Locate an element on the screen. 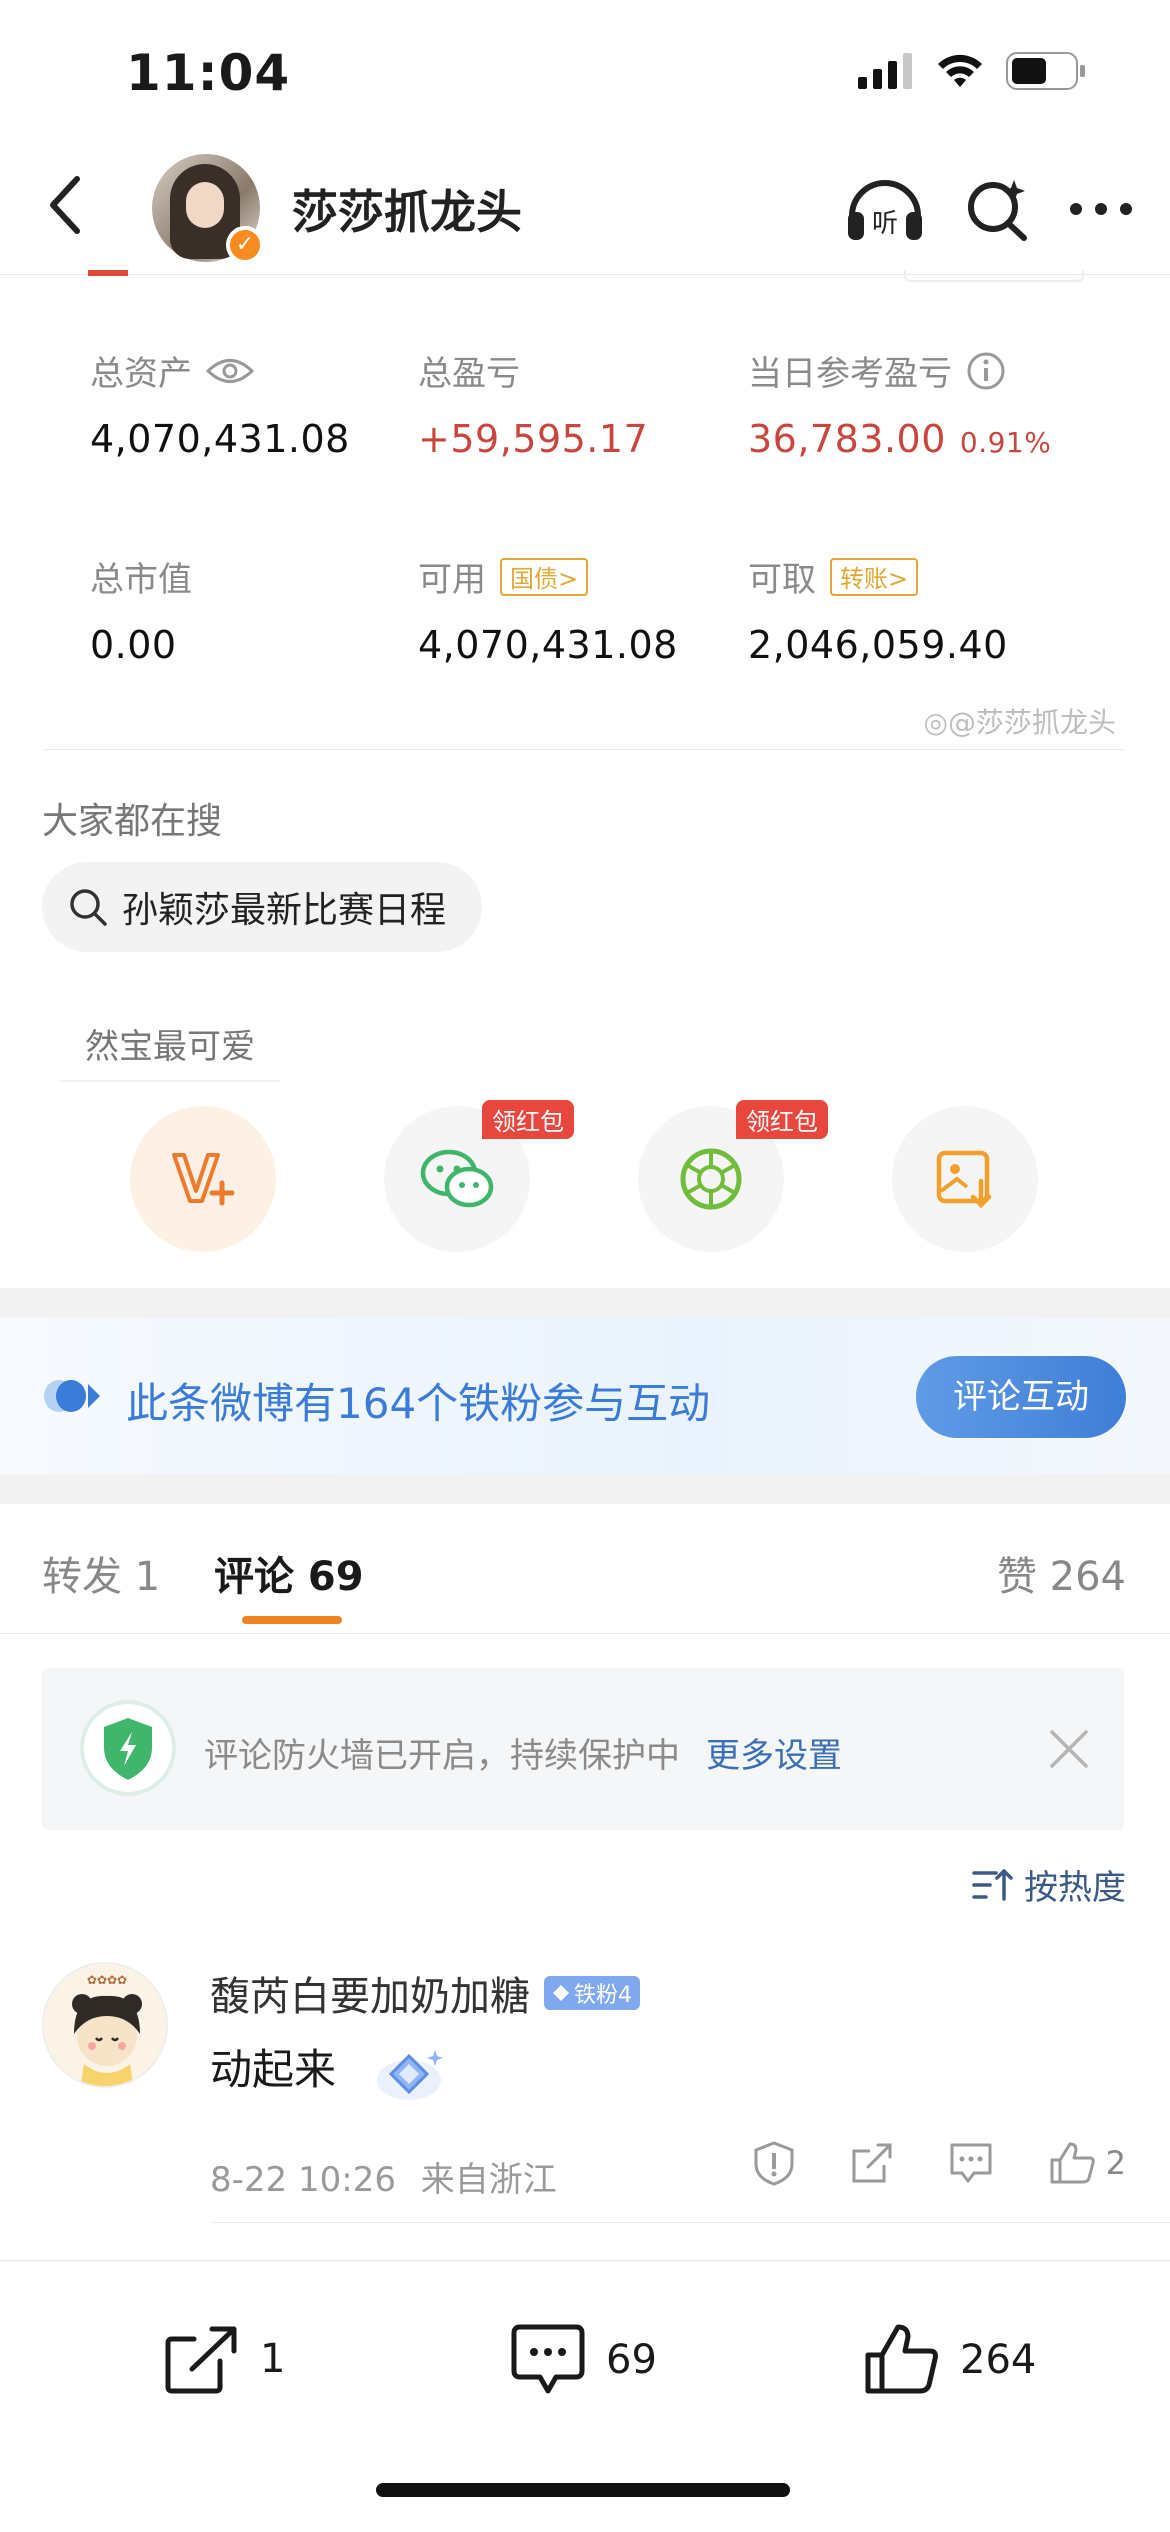  commenter-avatar: ✿✿✿✿ is located at coordinates (105, 2025).